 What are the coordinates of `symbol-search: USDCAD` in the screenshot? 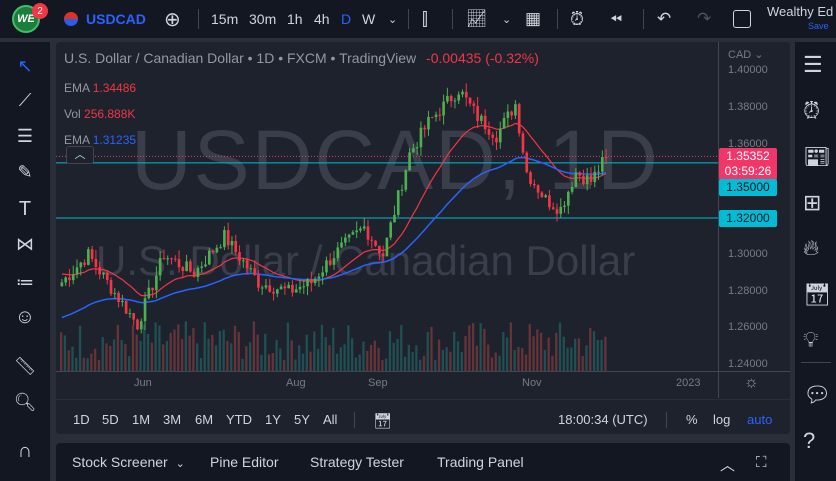 It's located at (105, 19).